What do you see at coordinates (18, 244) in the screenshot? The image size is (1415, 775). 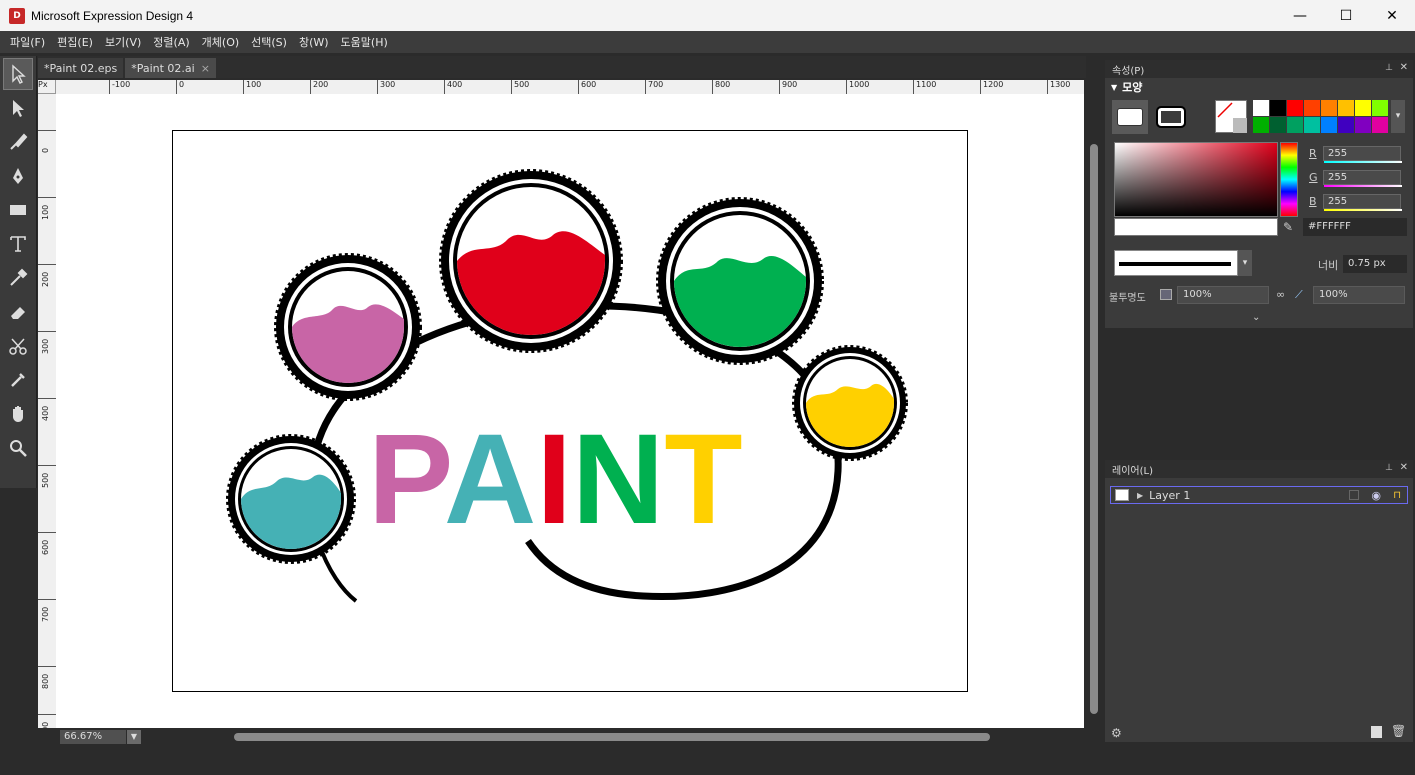 I see `text-tool` at bounding box center [18, 244].